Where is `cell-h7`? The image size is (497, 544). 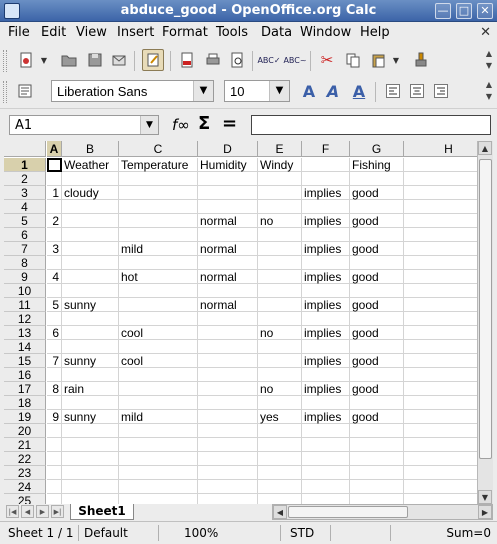
cell-h7 is located at coordinates (440, 249).